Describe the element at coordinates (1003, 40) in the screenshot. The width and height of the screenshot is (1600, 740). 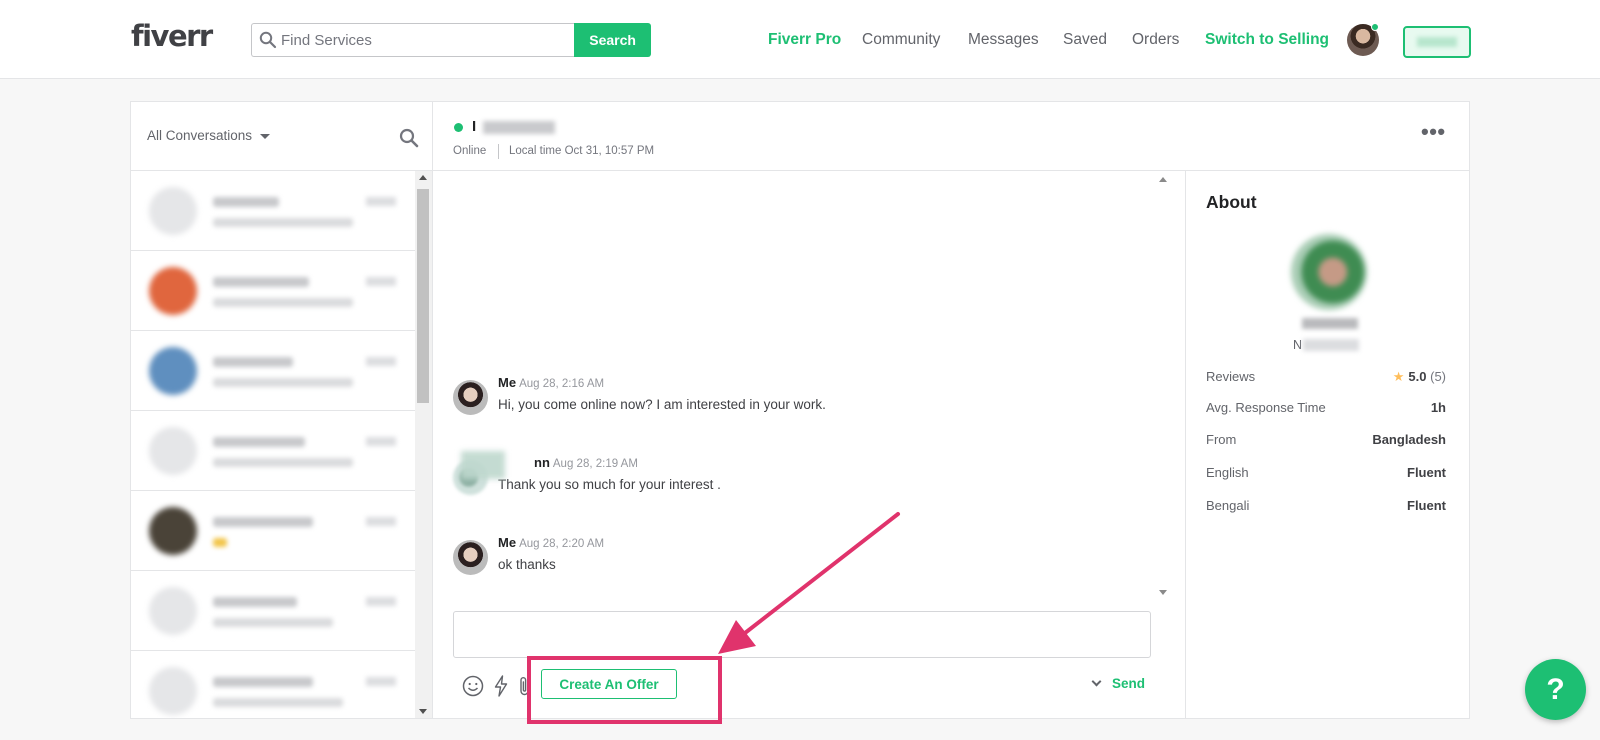
I see `nav-messages: Messages` at that location.